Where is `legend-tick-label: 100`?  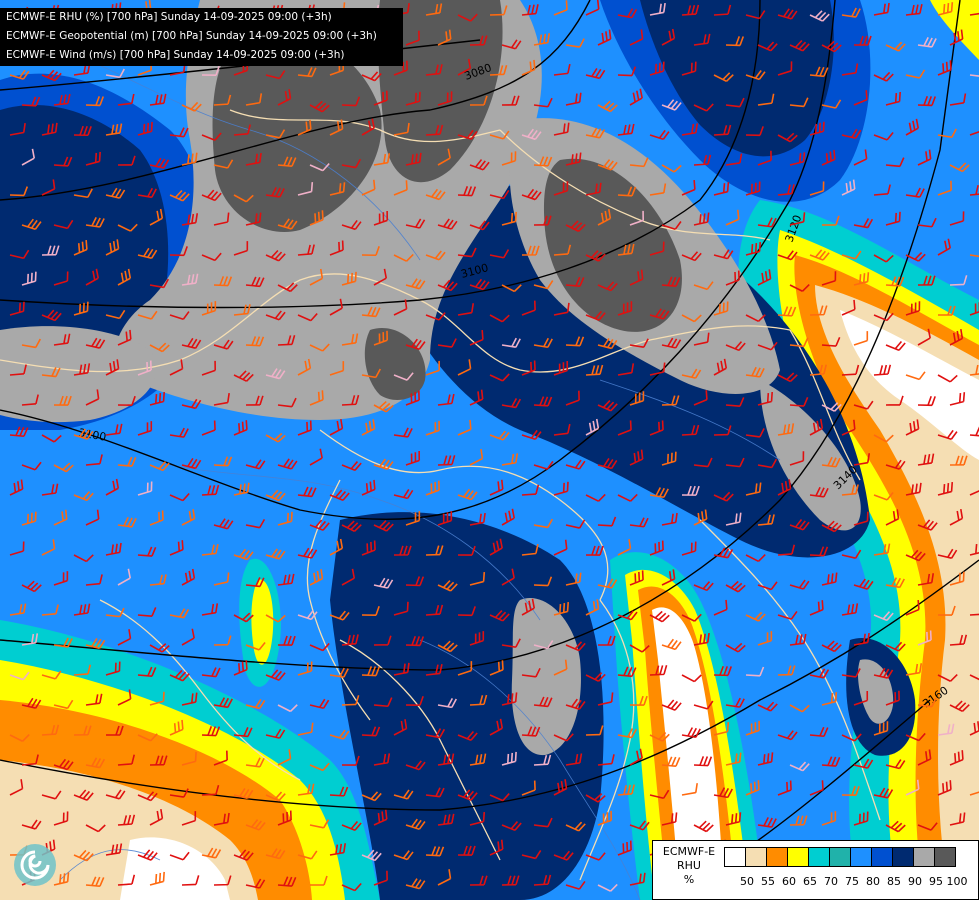
legend-tick-label: 100 is located at coordinates (957, 881).